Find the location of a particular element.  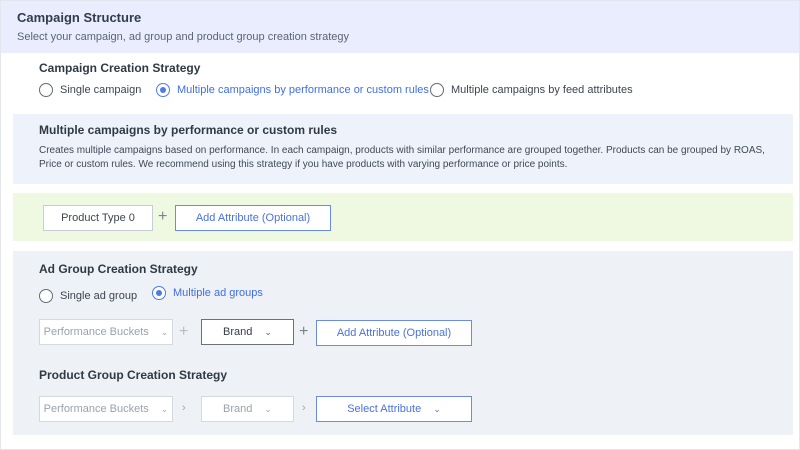

campaign-strategy-options-3: Multiple campaigns by feed attributes is located at coordinates (531, 90).